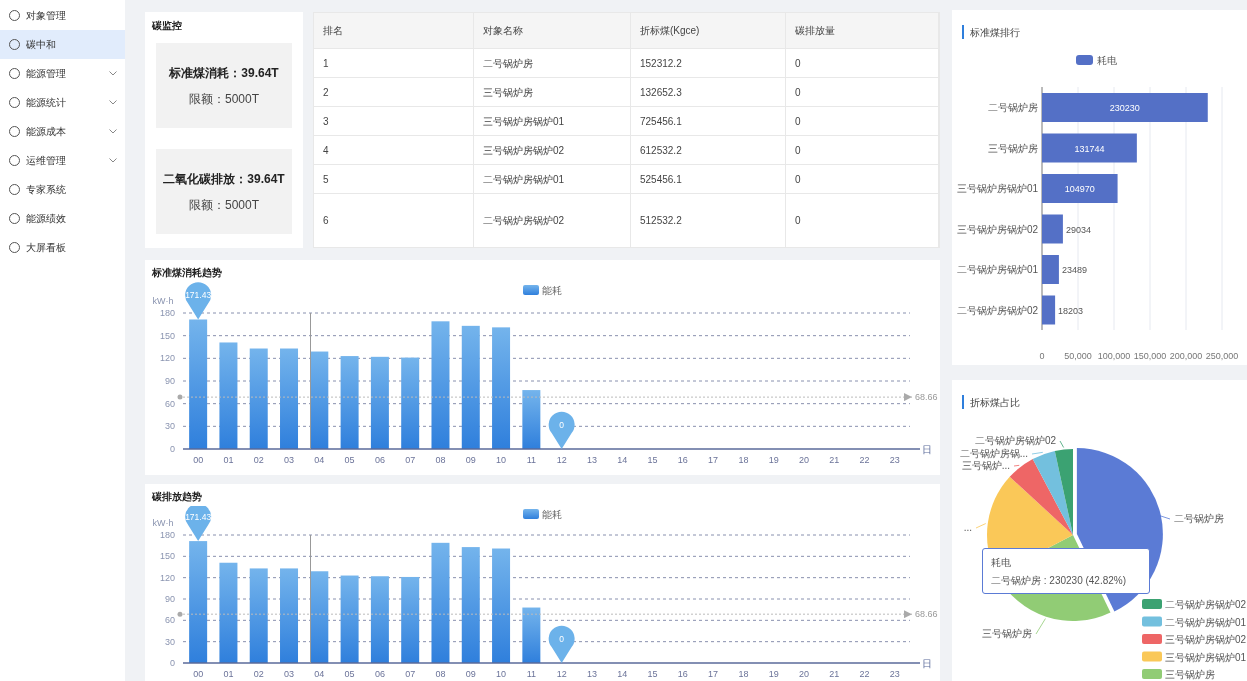 The image size is (1247, 681). I want to click on category-label: 三号锅炉房锅炉02, so click(997, 229).